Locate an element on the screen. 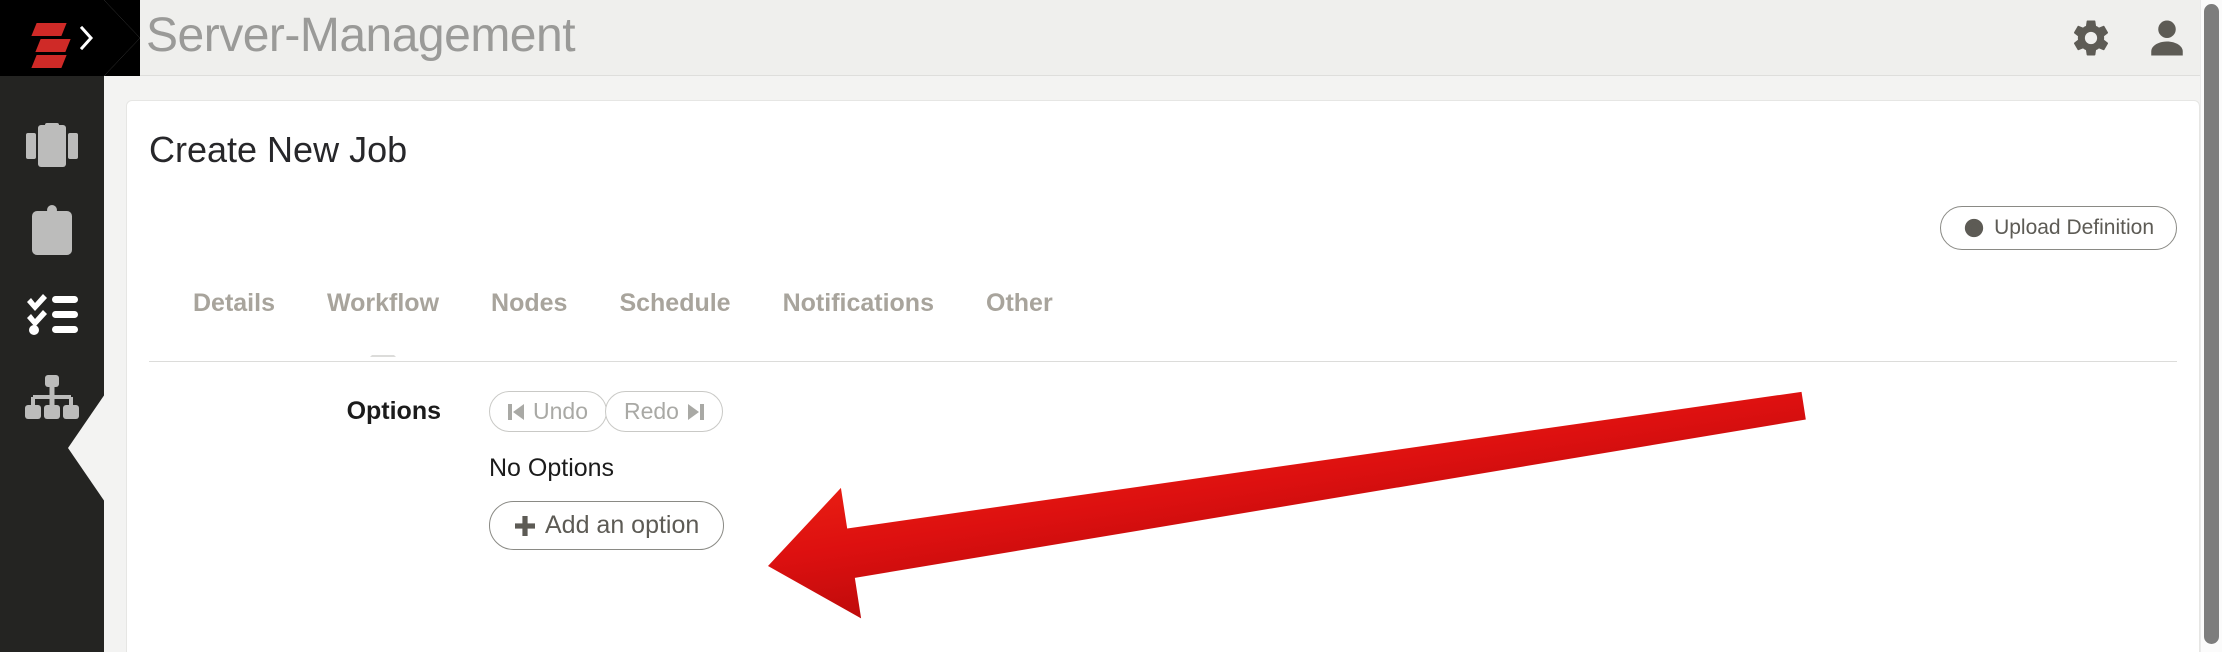  add-option-label: Add an option is located at coordinates (622, 525).